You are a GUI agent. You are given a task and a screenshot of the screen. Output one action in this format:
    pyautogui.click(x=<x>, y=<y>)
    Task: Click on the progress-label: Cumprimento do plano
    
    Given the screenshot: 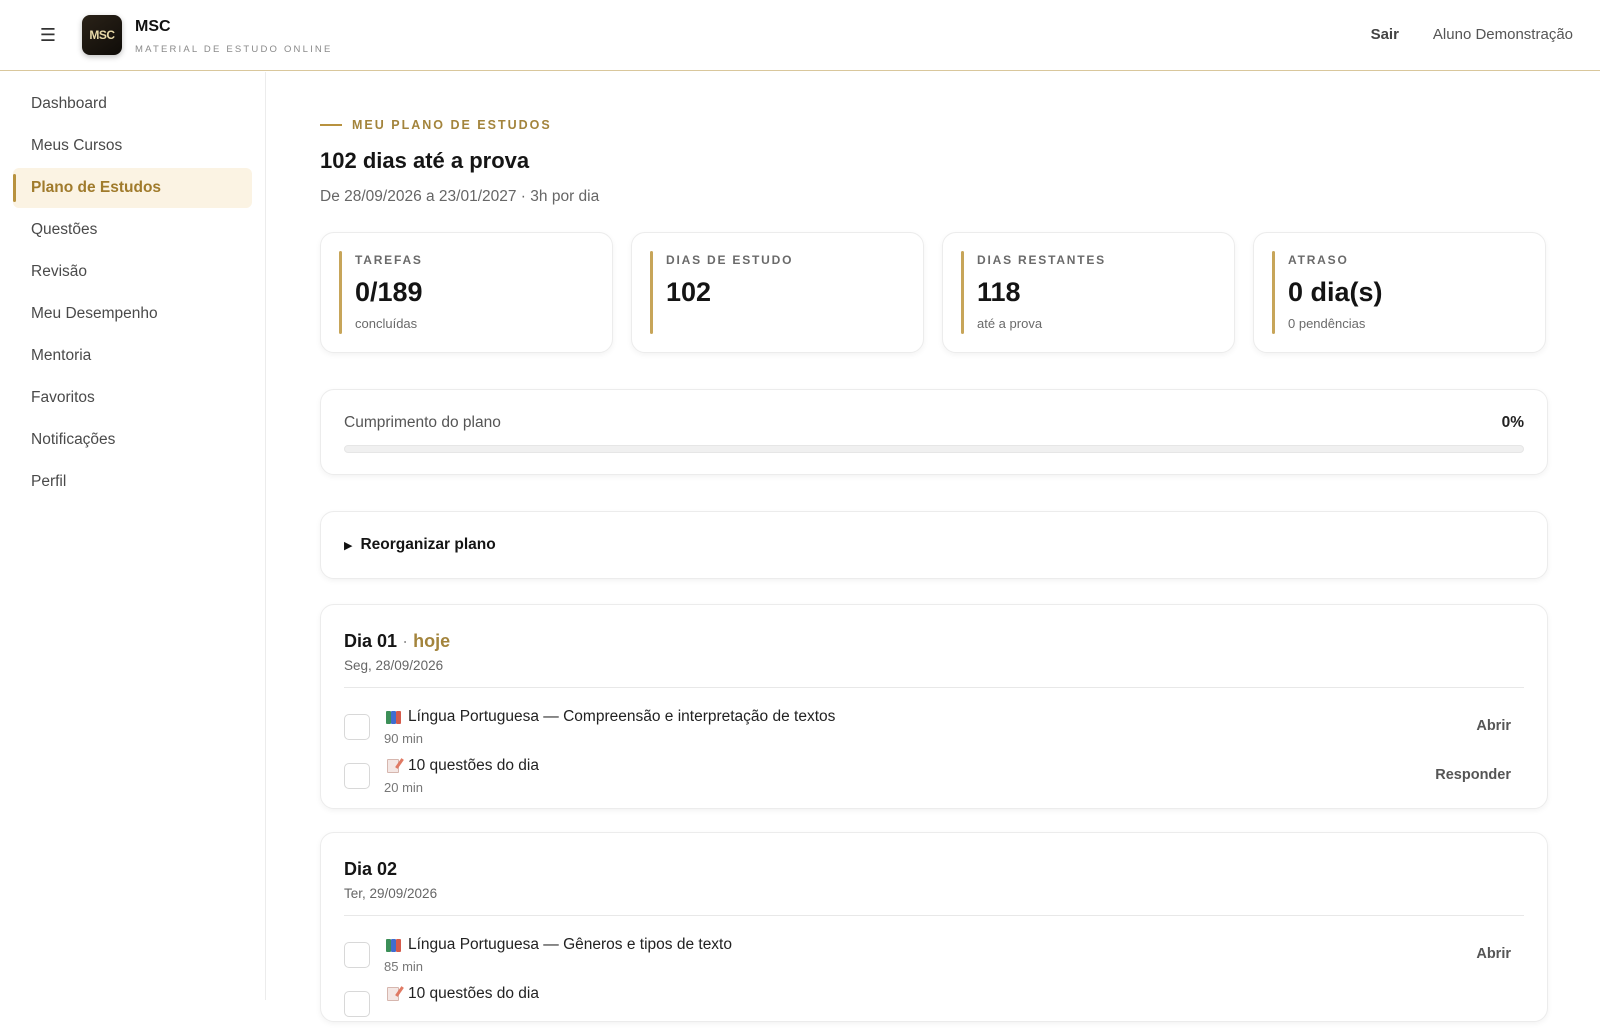 What is the action you would take?
    pyautogui.click(x=422, y=422)
    